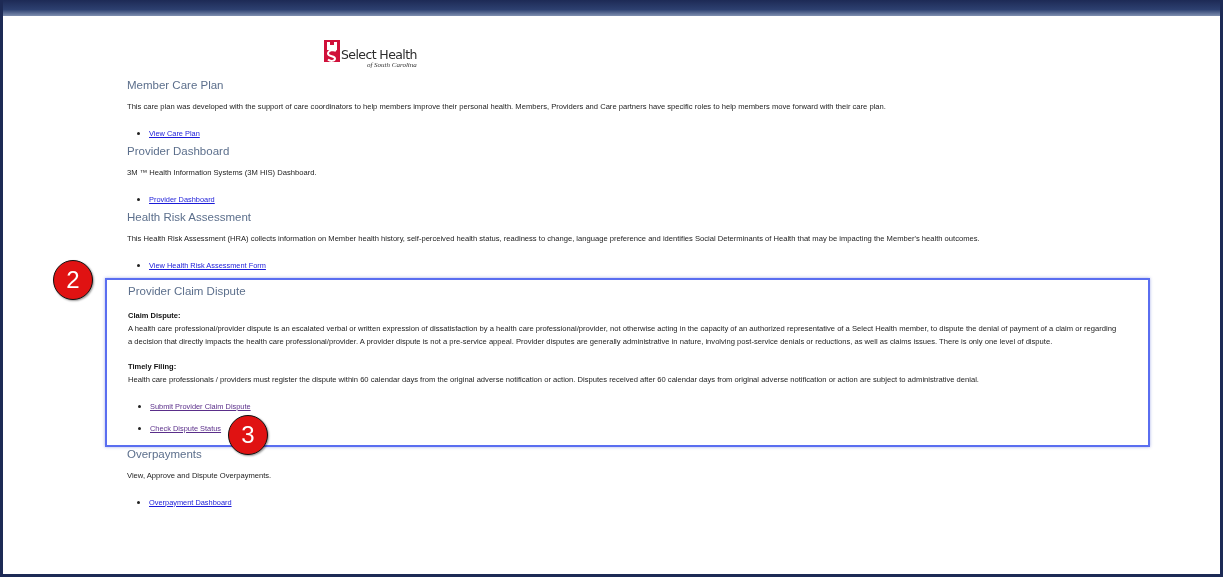 This screenshot has height=577, width=1223. Describe the element at coordinates (332, 51) in the screenshot. I see `logo-mark-icon` at that location.